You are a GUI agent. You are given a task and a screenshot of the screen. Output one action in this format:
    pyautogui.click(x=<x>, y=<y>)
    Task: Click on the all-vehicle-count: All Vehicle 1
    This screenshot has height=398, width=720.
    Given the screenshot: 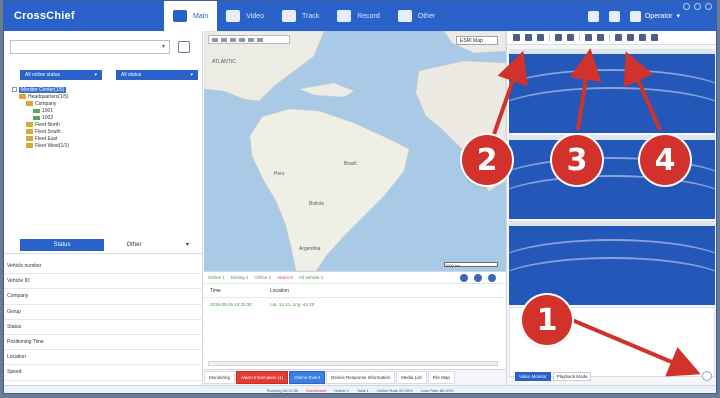 What is the action you would take?
    pyautogui.click(x=311, y=277)
    